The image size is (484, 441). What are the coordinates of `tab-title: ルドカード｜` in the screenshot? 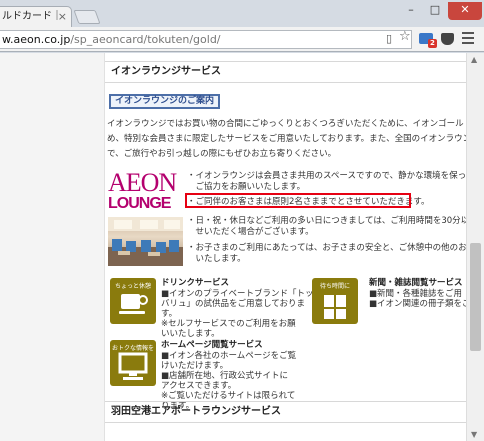 It's located at (32, 16).